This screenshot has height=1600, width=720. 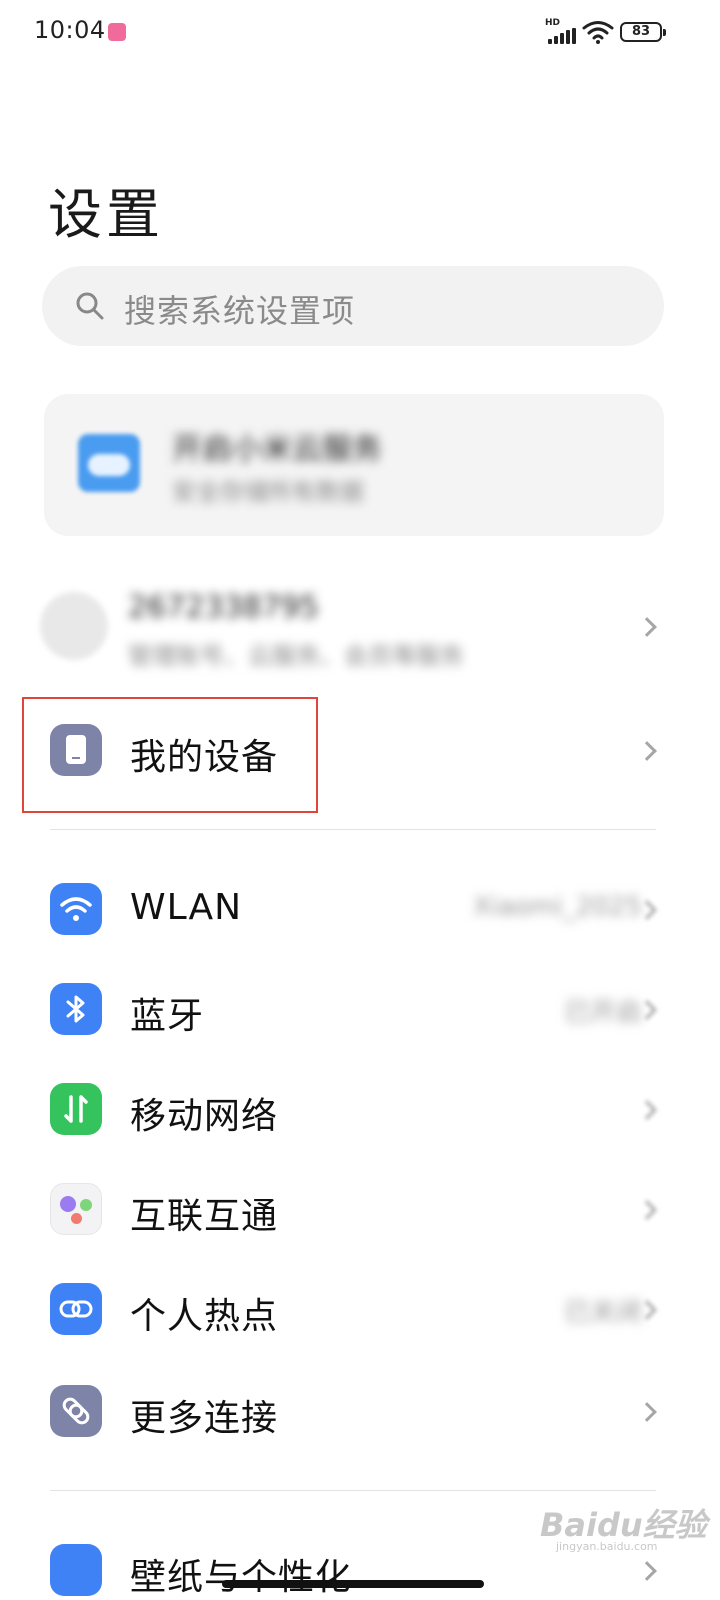 What do you see at coordinates (70, 30) in the screenshot?
I see `status-time: 10:04` at bounding box center [70, 30].